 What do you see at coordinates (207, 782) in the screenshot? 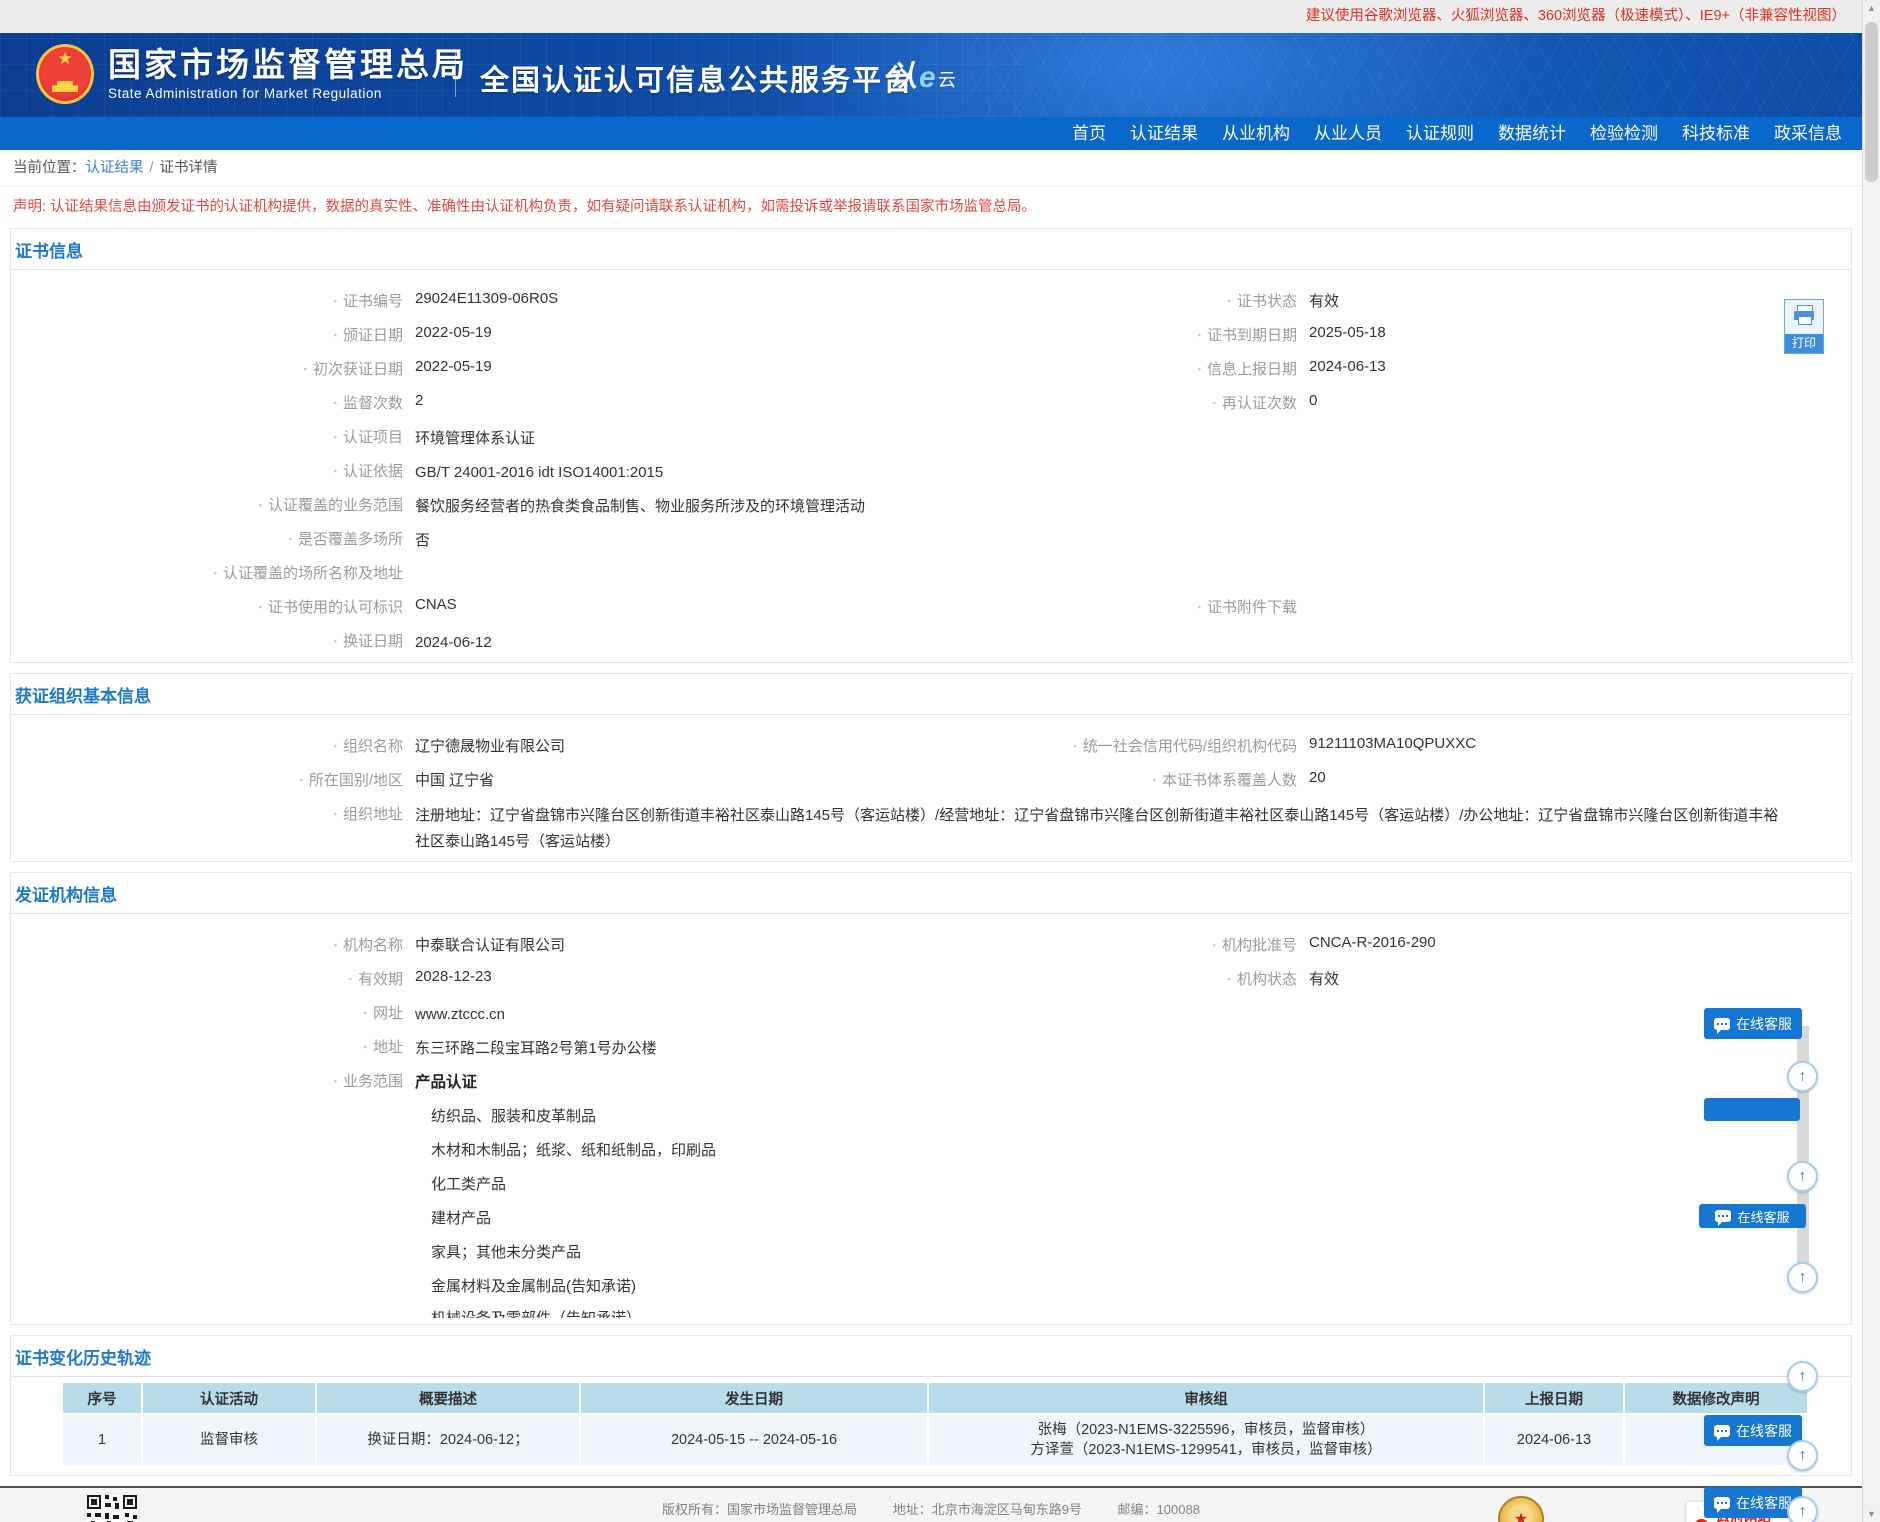
I see `field-label: 所在国别/地区` at bounding box center [207, 782].